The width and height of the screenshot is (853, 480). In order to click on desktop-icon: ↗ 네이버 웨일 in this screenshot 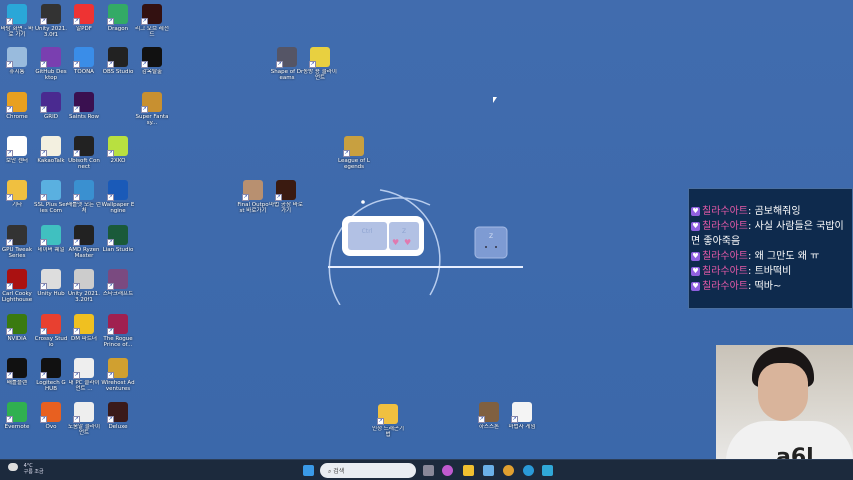, I will do `click(51, 239)`.